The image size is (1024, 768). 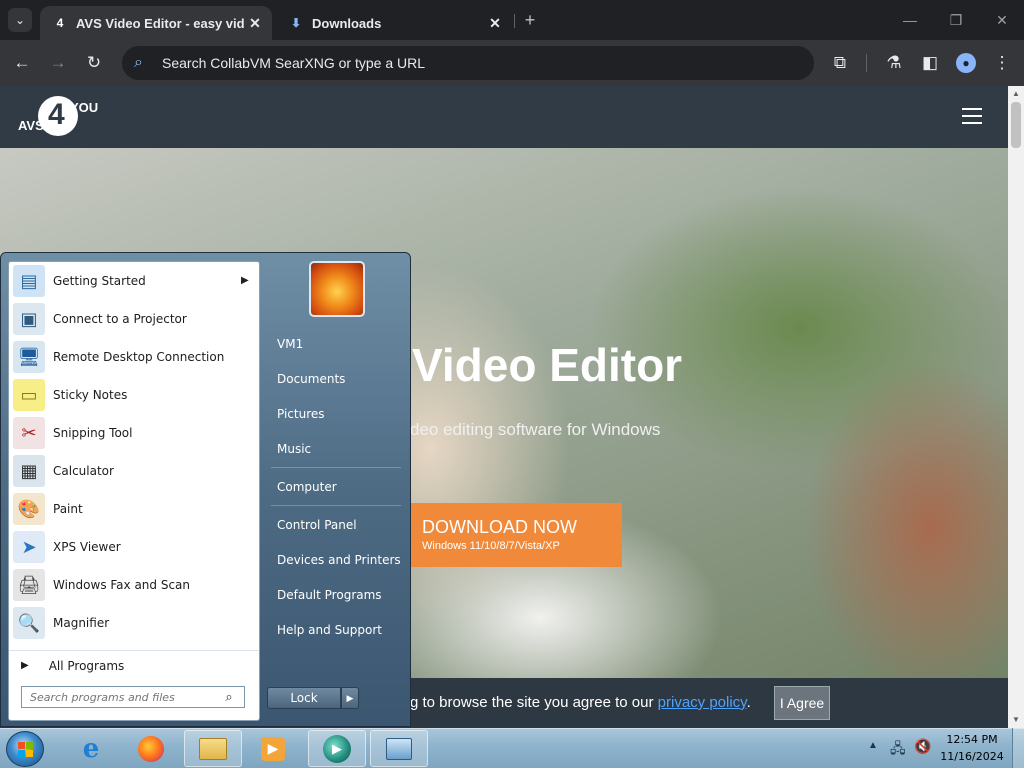 What do you see at coordinates (29, 509) in the screenshot?
I see `paint-icon: 🎨` at bounding box center [29, 509].